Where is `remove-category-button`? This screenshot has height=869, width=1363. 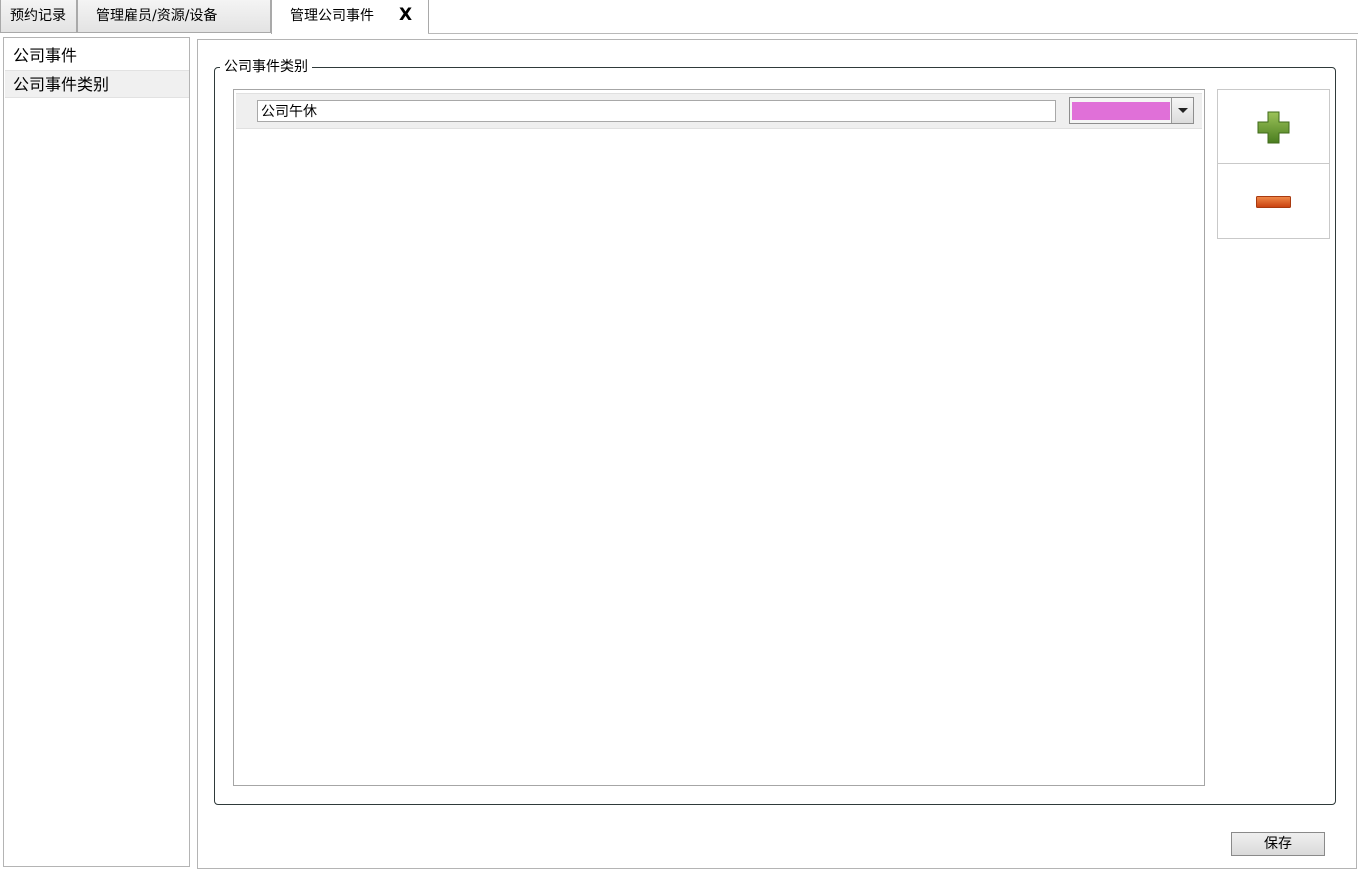
remove-category-button is located at coordinates (1273, 201).